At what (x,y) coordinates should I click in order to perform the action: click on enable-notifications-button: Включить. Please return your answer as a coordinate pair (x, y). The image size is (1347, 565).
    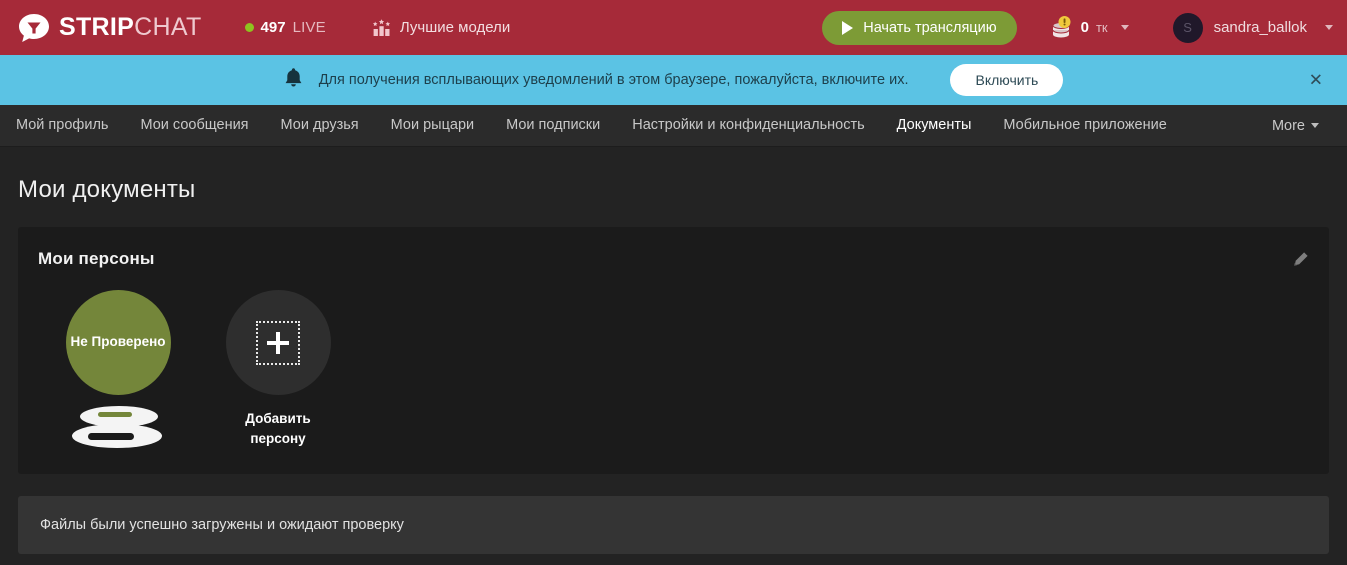
    Looking at the image, I should click on (1007, 80).